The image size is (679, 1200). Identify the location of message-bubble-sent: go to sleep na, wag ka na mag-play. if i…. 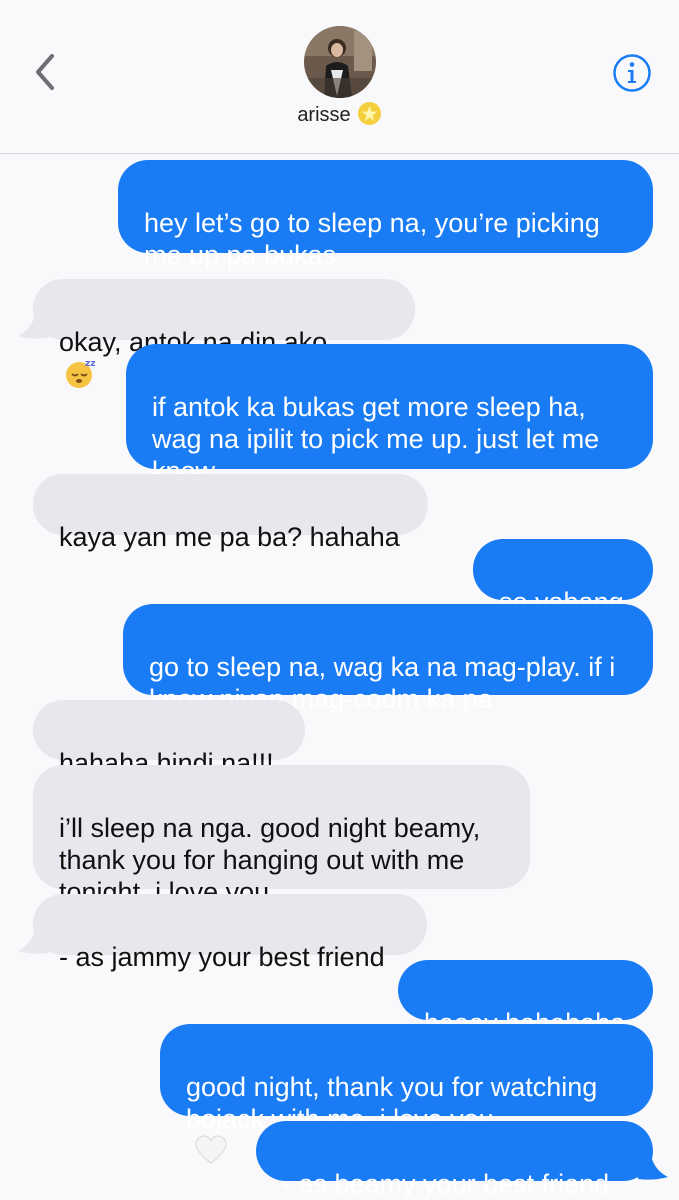
(388, 674).